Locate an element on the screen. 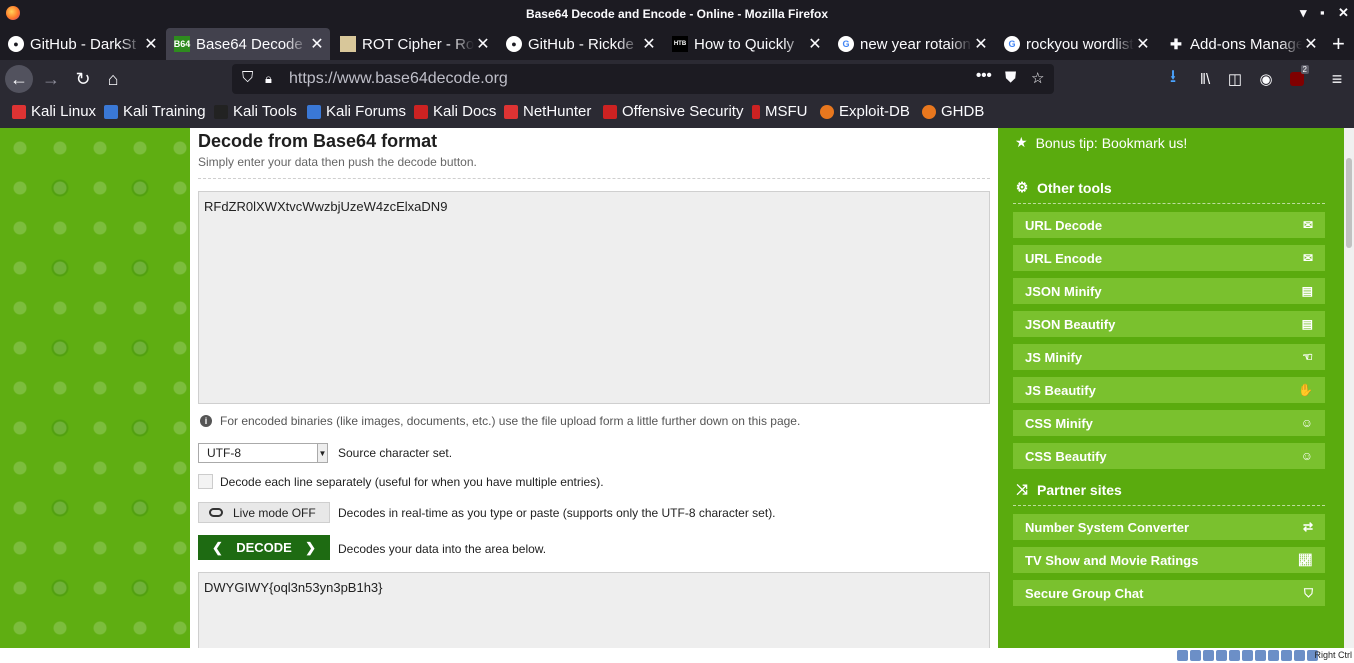 Image resolution: width=1354 pixels, height=663 pixels. charset-value: UTF-8 is located at coordinates (224, 453).